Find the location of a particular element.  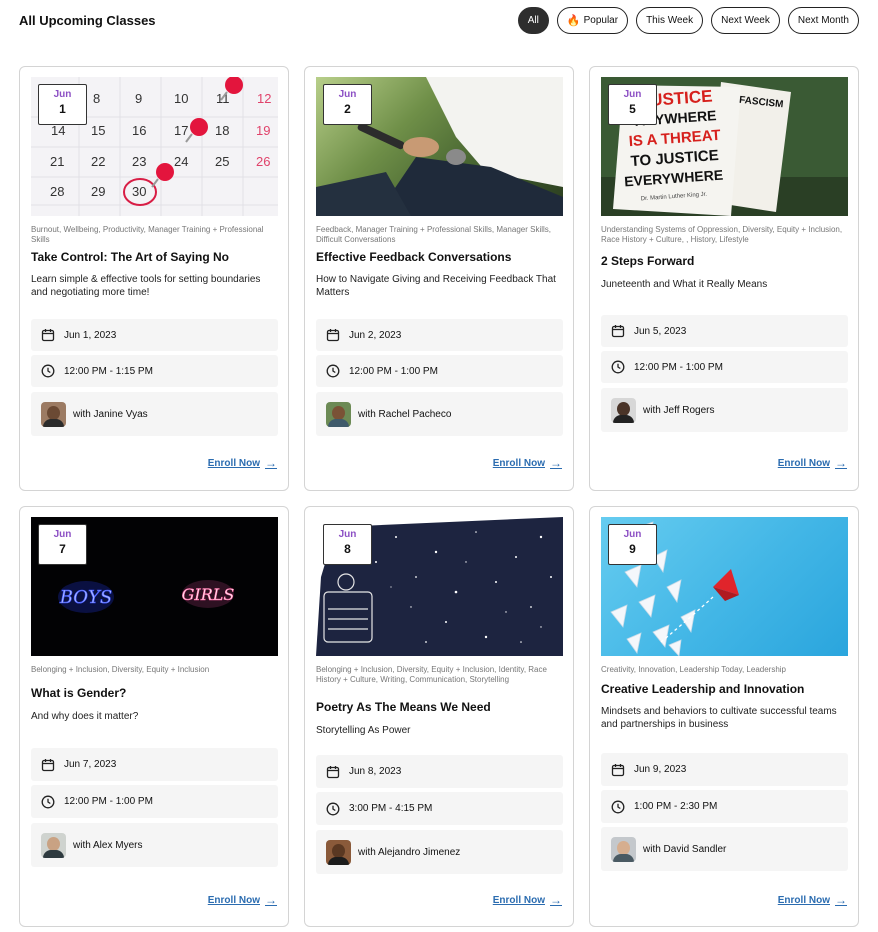

class-image-typewriter-stars: Jun 8 is located at coordinates (439, 586).